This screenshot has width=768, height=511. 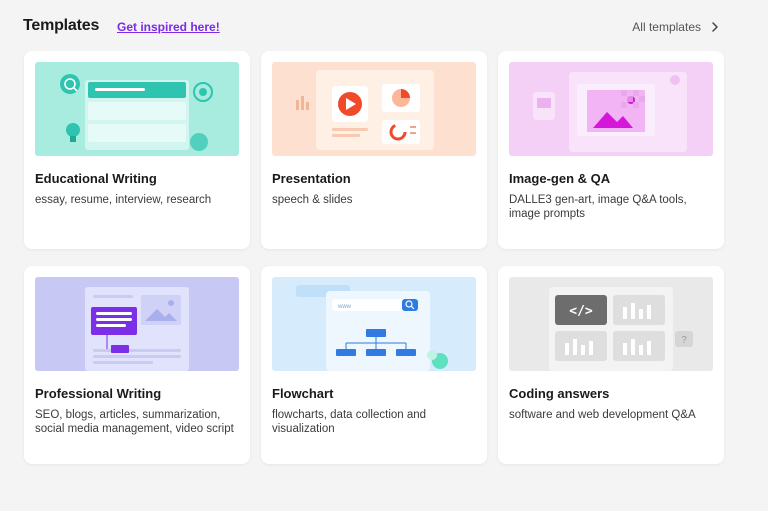 What do you see at coordinates (312, 200) in the screenshot?
I see `card-description: speech & slides` at bounding box center [312, 200].